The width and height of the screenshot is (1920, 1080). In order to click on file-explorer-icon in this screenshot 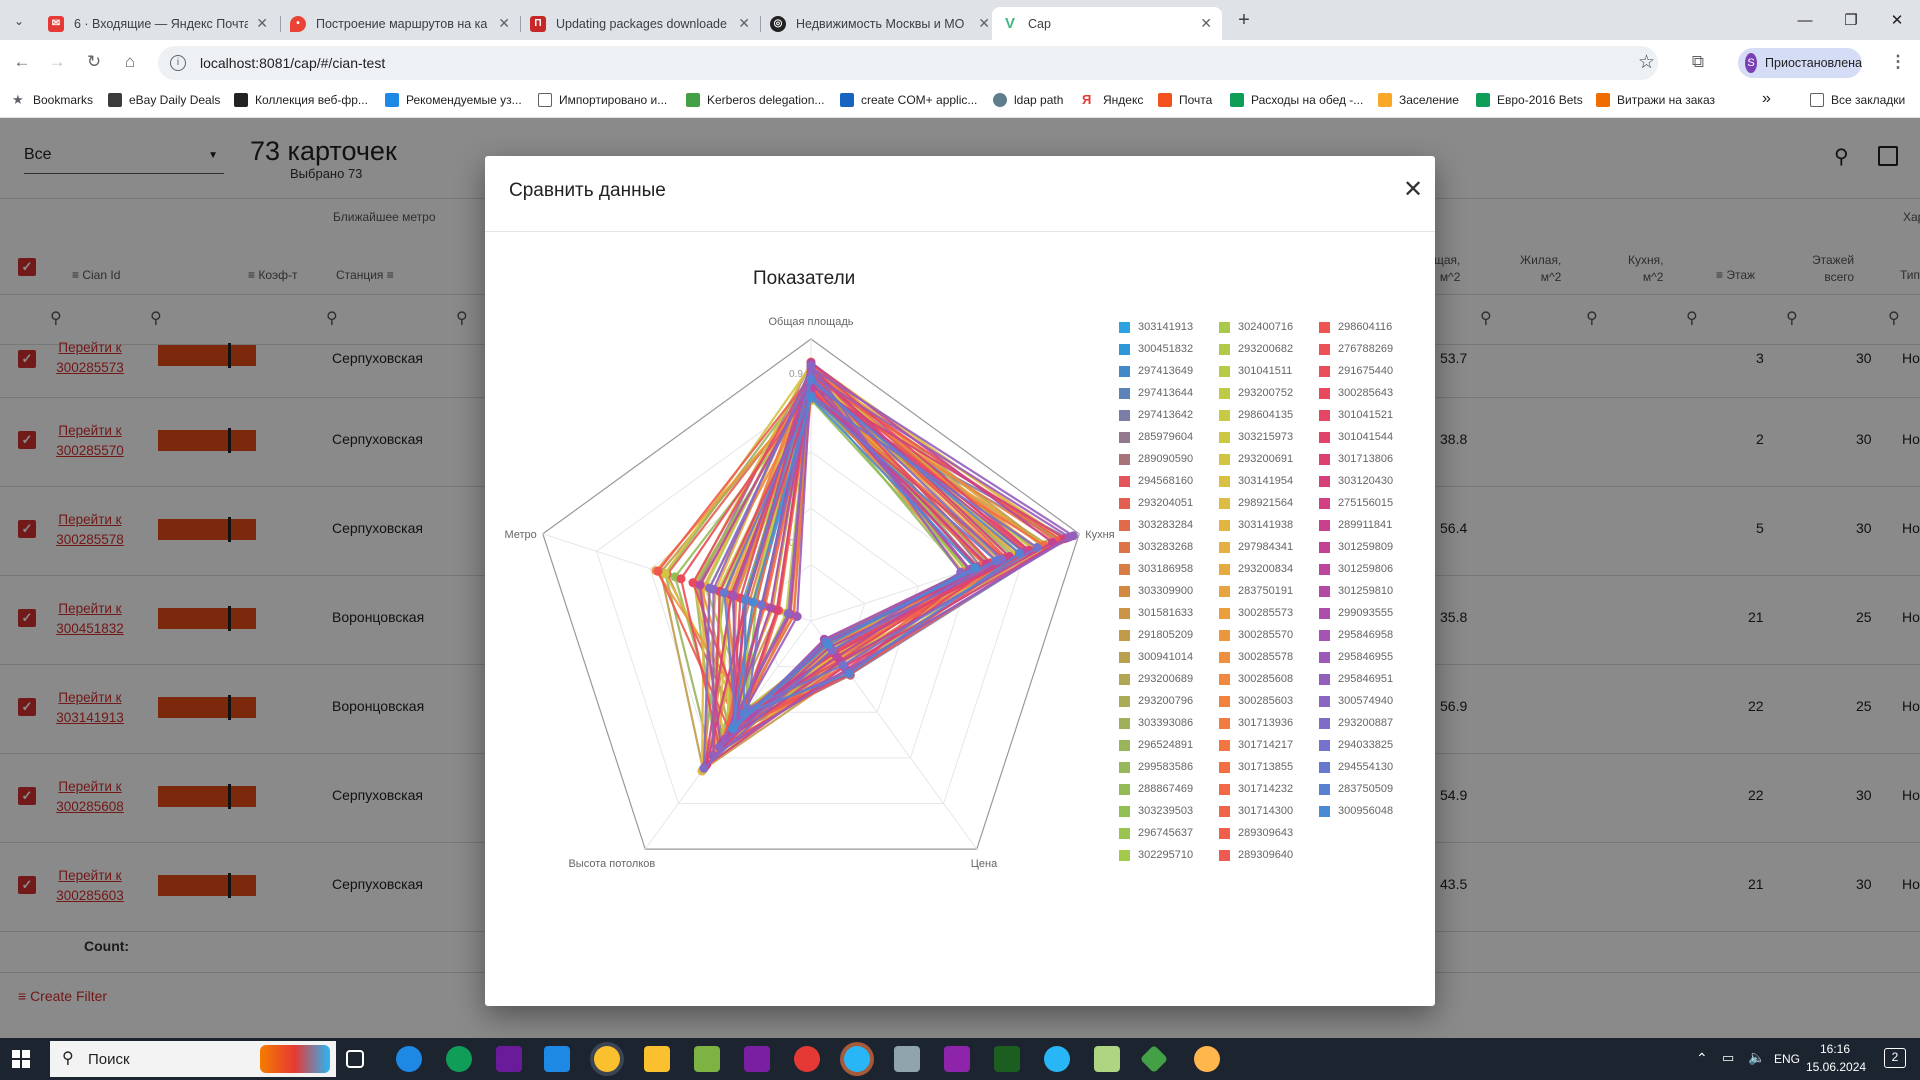, I will do `click(657, 1059)`.